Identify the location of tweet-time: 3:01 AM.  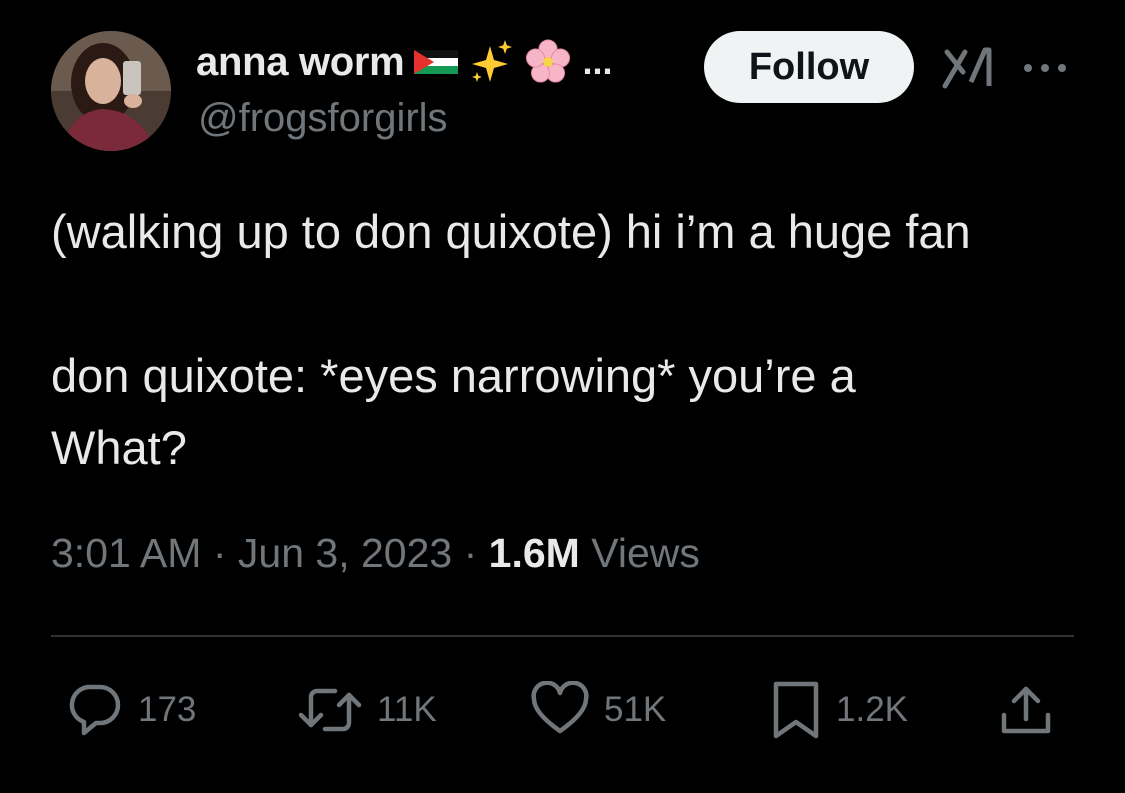
(126, 553).